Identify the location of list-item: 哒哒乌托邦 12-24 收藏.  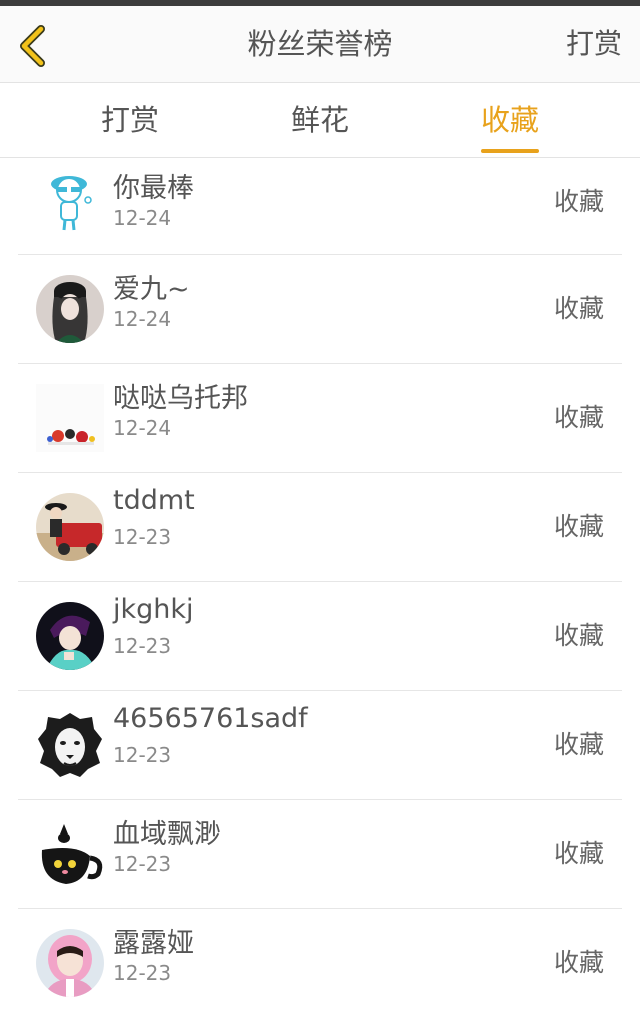
(320, 418).